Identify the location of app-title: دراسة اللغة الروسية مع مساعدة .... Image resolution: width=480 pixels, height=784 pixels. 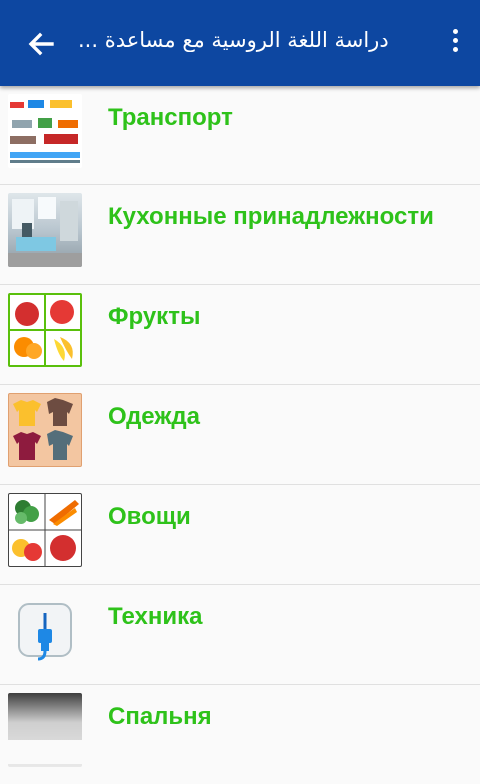
(233, 40).